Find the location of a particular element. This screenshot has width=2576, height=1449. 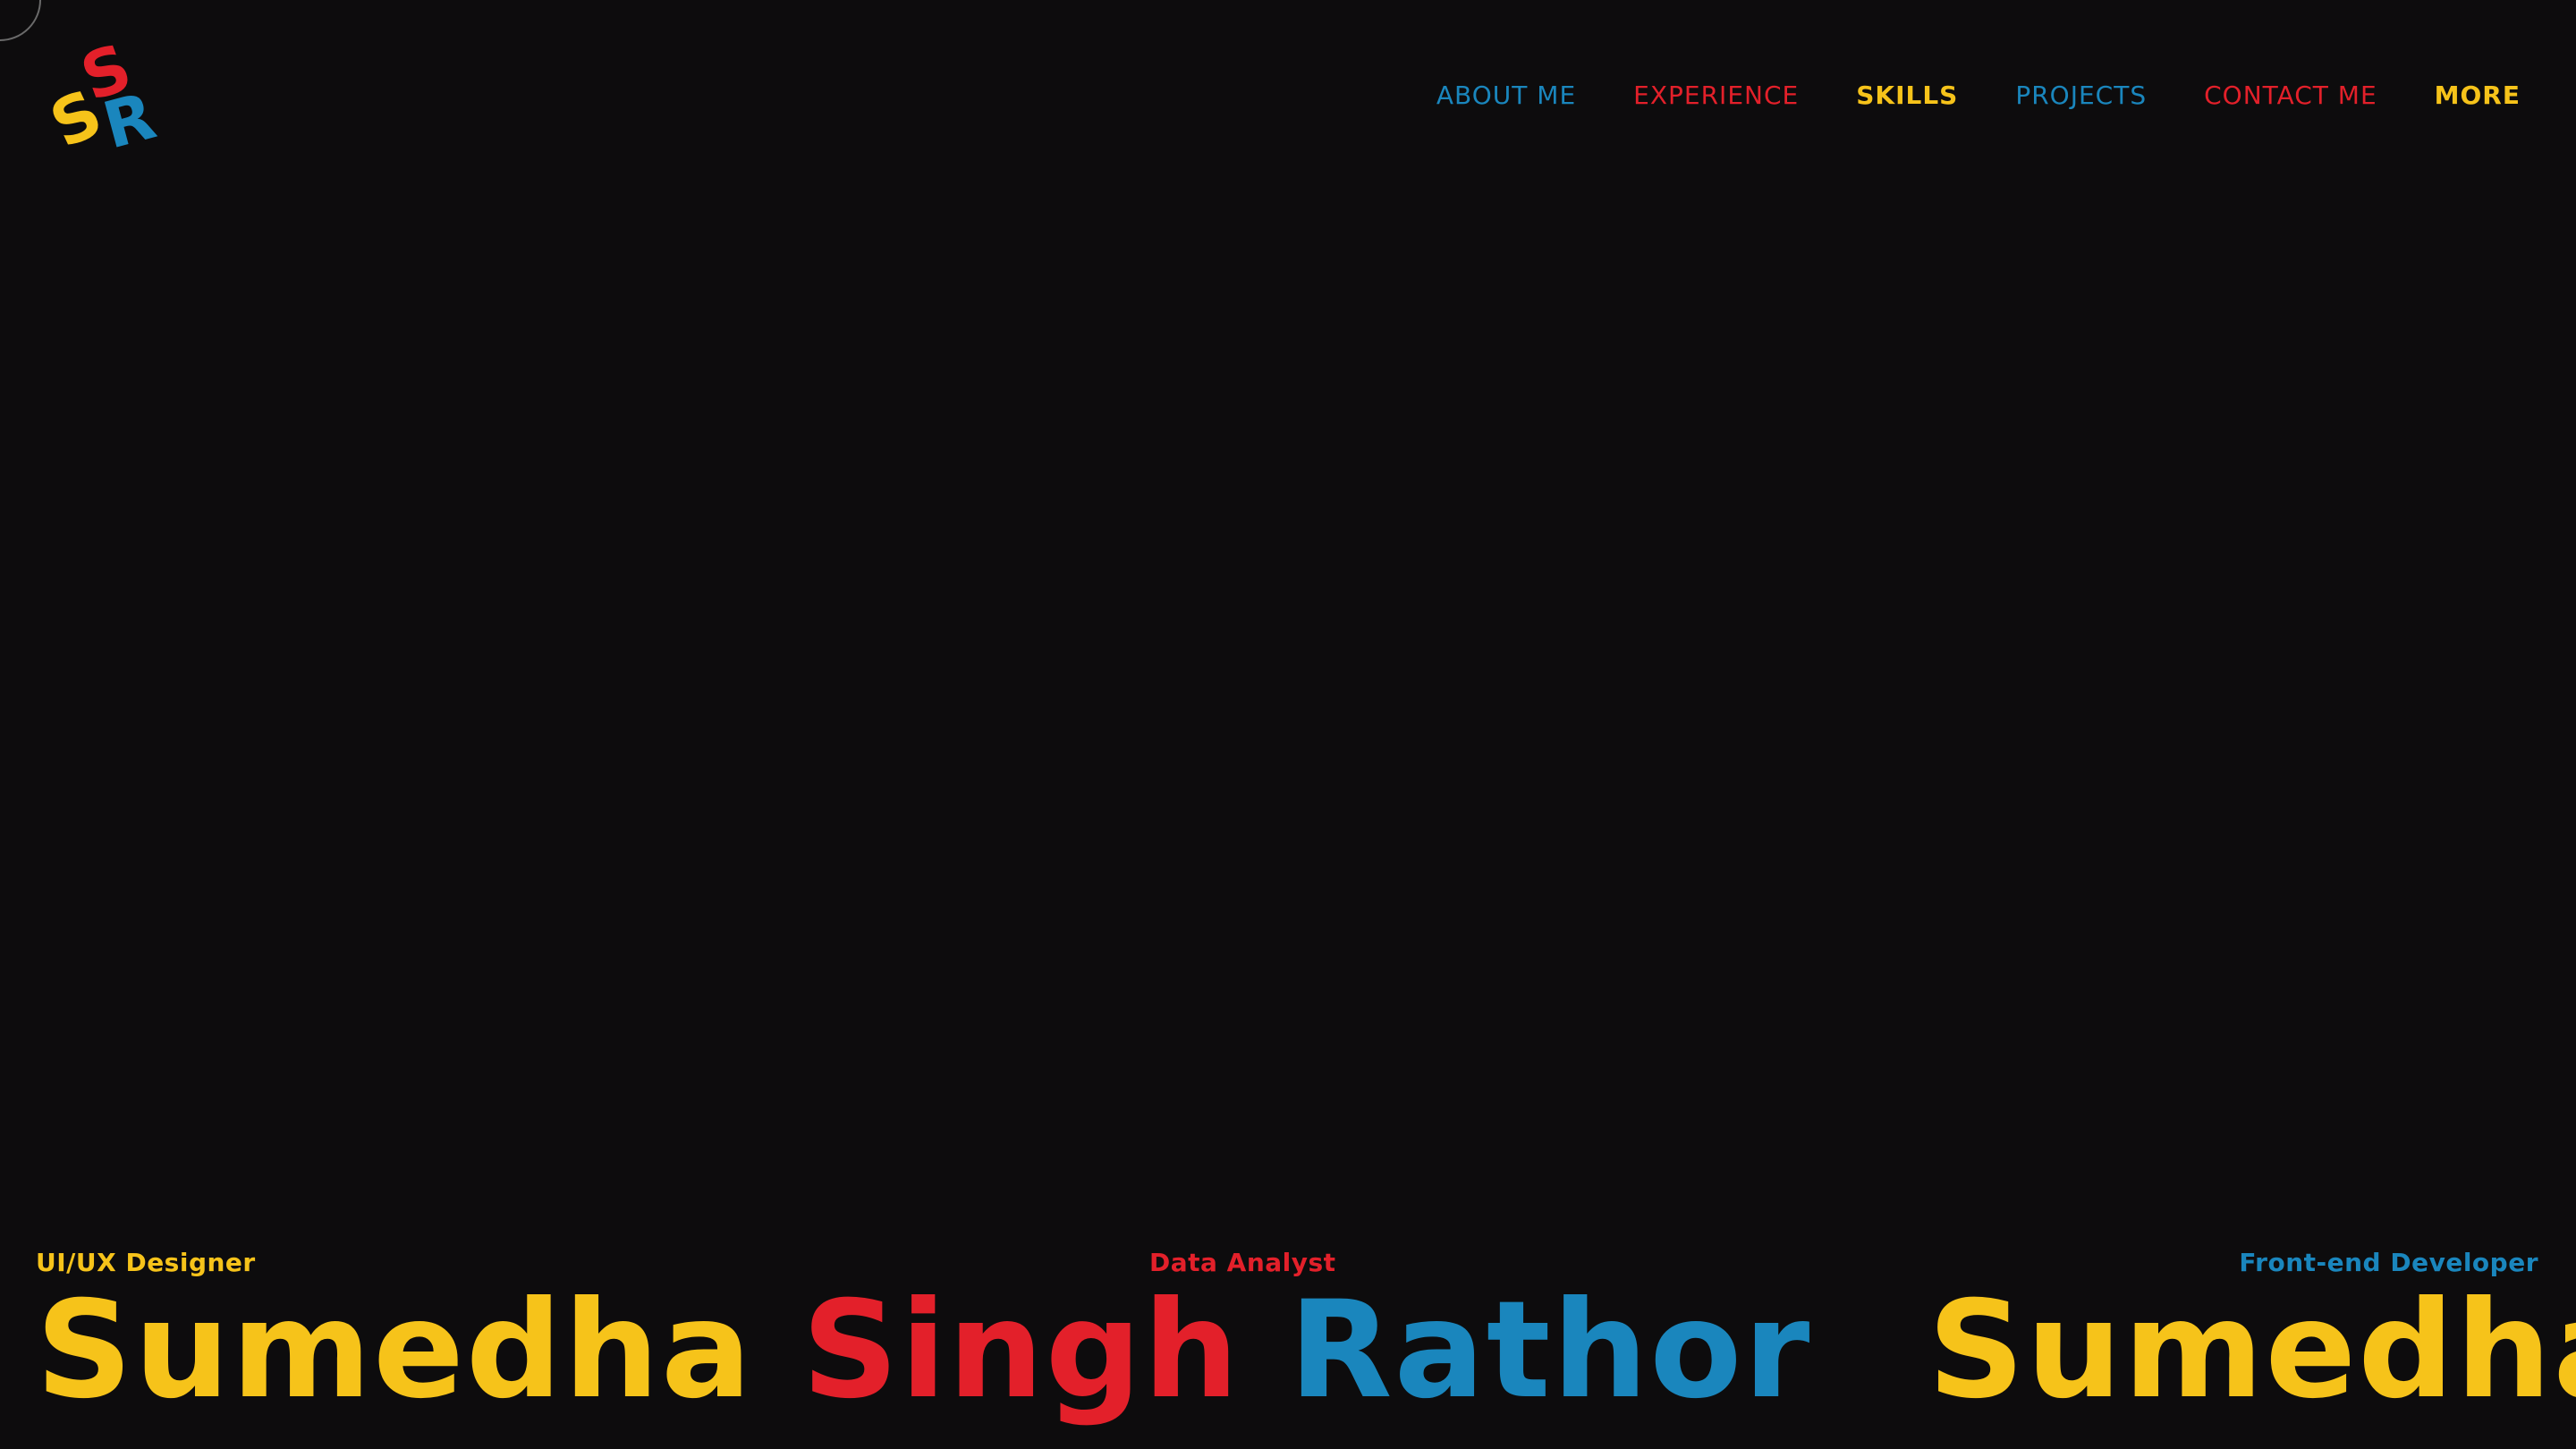

nav-contact-me: CONTACT ME is located at coordinates (2290, 95).